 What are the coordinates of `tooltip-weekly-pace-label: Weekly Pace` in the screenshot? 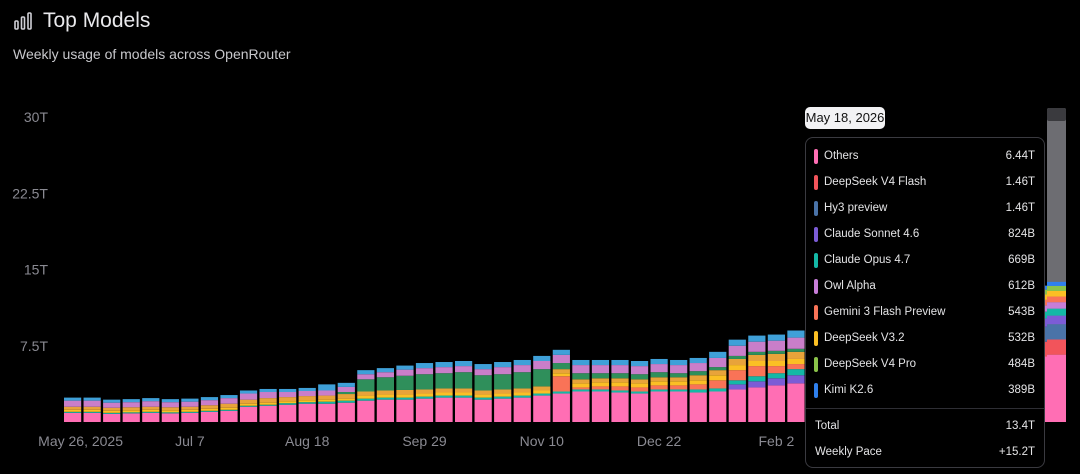 It's located at (848, 452).